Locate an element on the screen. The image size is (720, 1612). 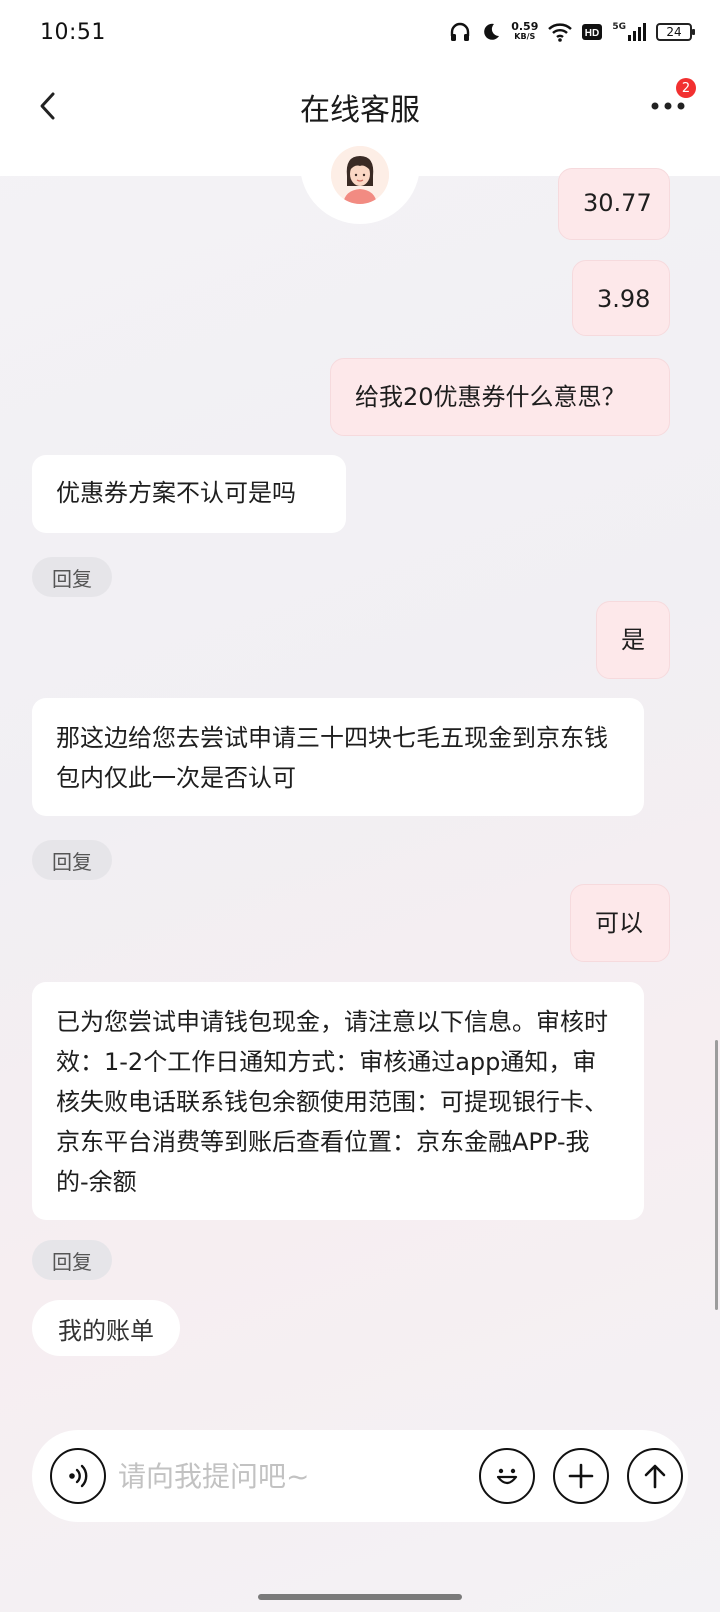
voice-icon is located at coordinates (78, 1476).